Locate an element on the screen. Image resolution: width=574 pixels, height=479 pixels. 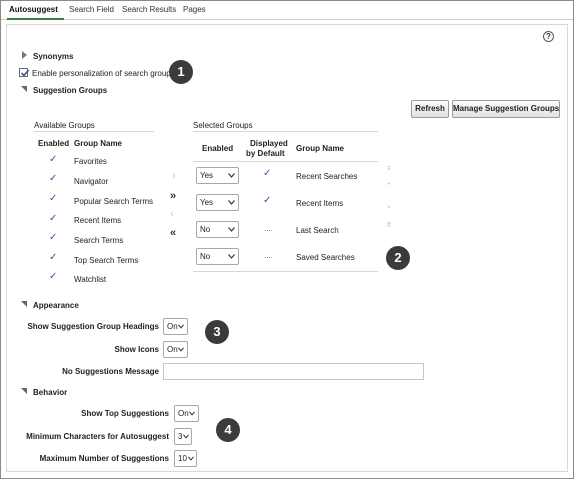
collapse-behavior-icon is located at coordinates (24, 391).